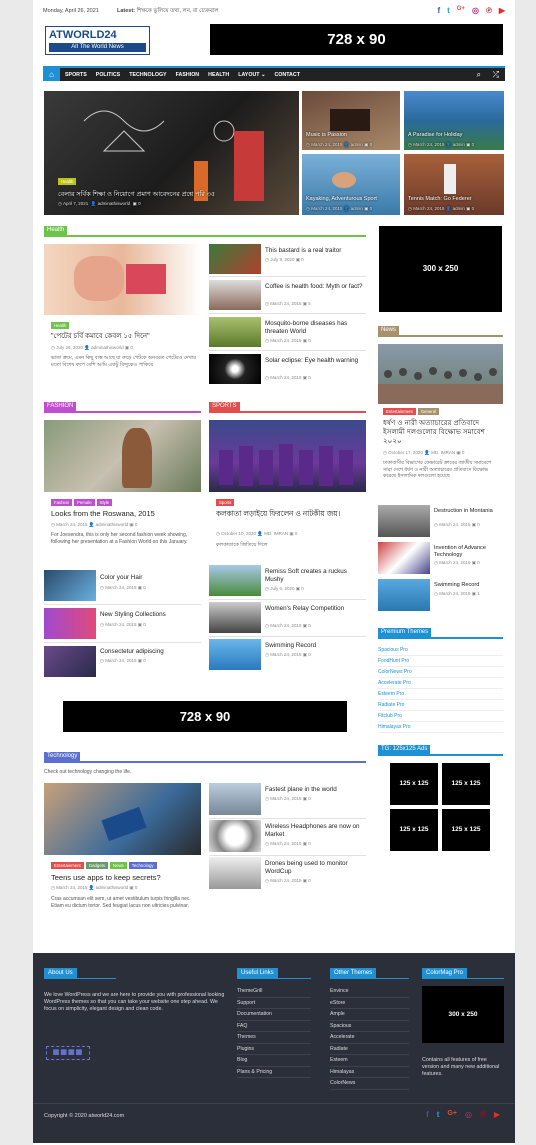 This screenshot has height=1145, width=536. Describe the element at coordinates (287, 456) in the screenshot. I see `sports-main-image` at that location.